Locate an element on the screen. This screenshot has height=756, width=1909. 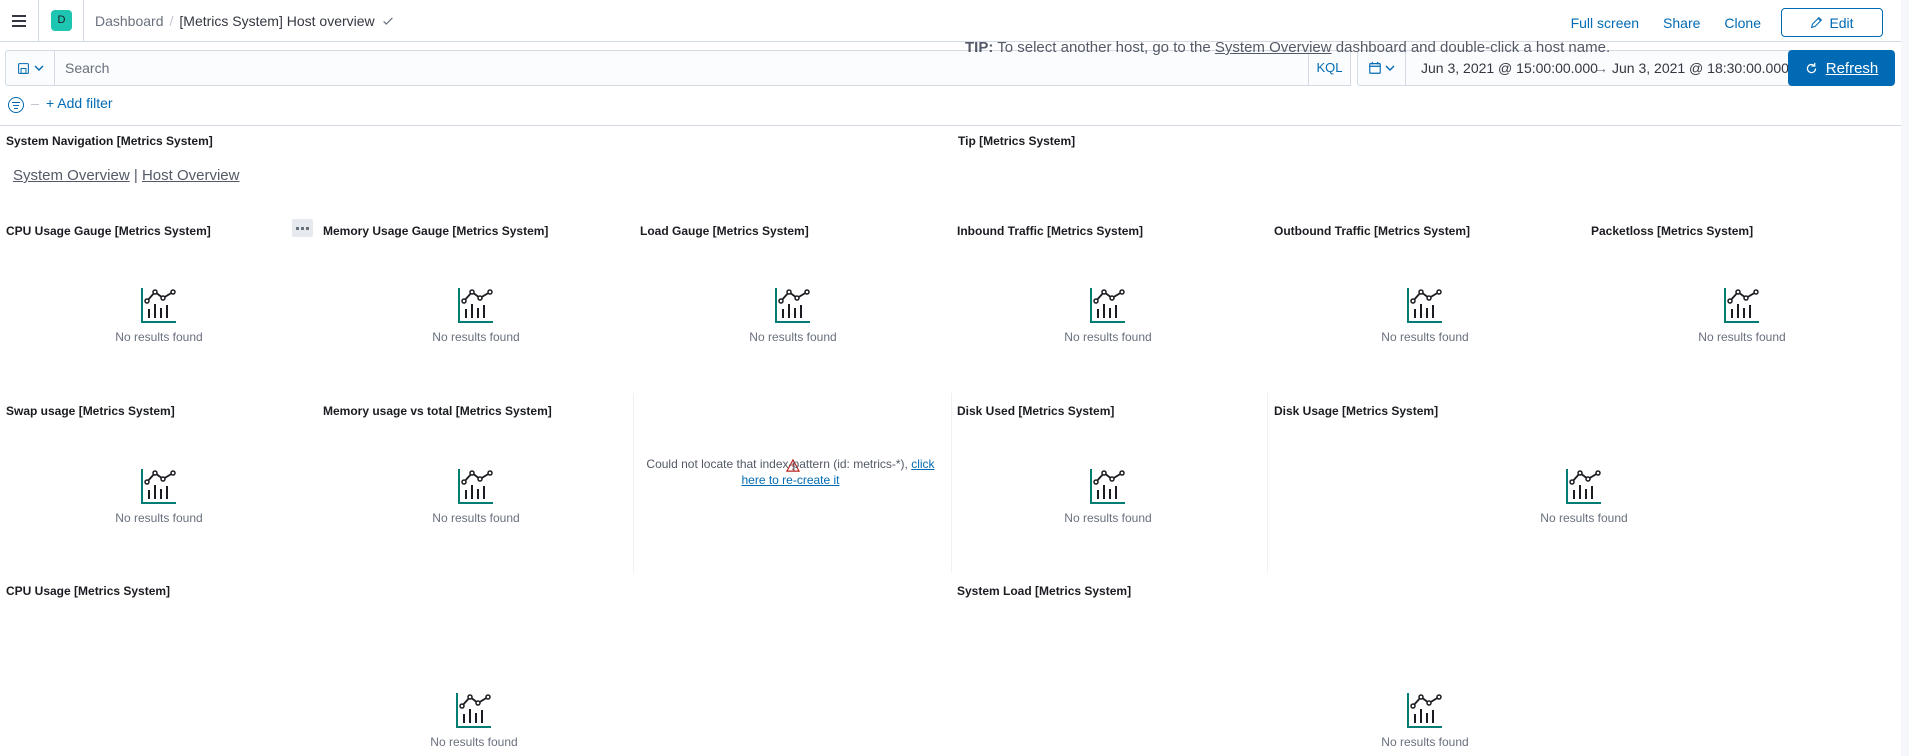
host-overview-link: Host Overview is located at coordinates (191, 175).